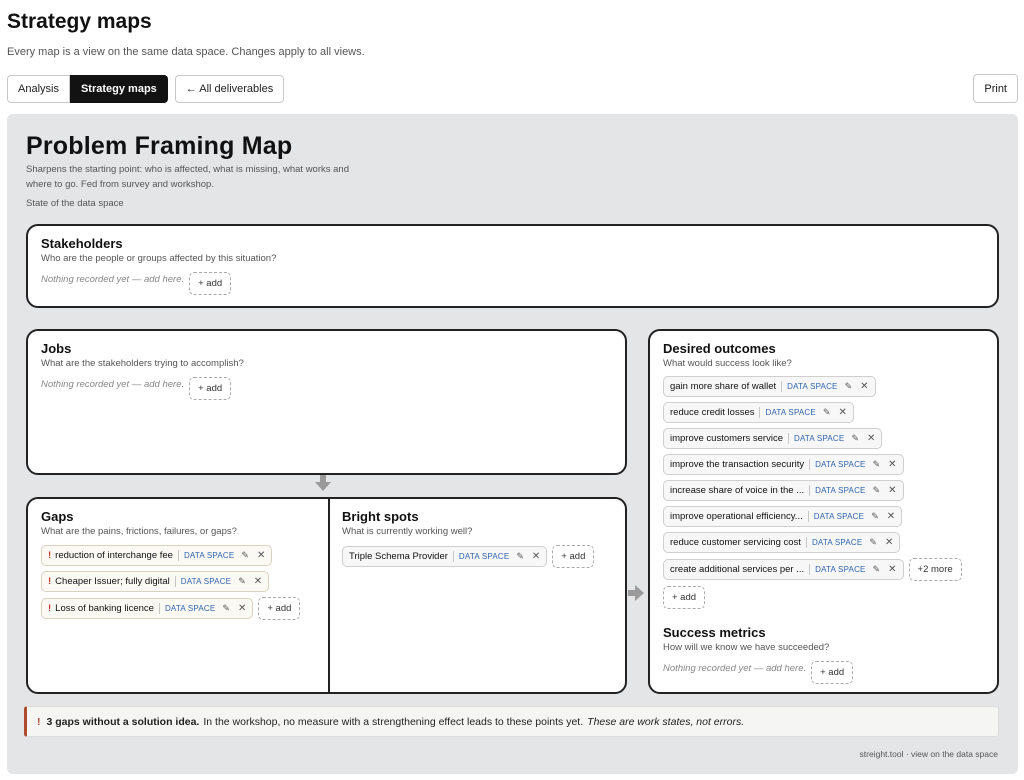 The width and height of the screenshot is (1024, 780). What do you see at coordinates (758, 412) in the screenshot?
I see `outcome-chip: reduce credit losses DATA SPACE ✎ ✕` at bounding box center [758, 412].